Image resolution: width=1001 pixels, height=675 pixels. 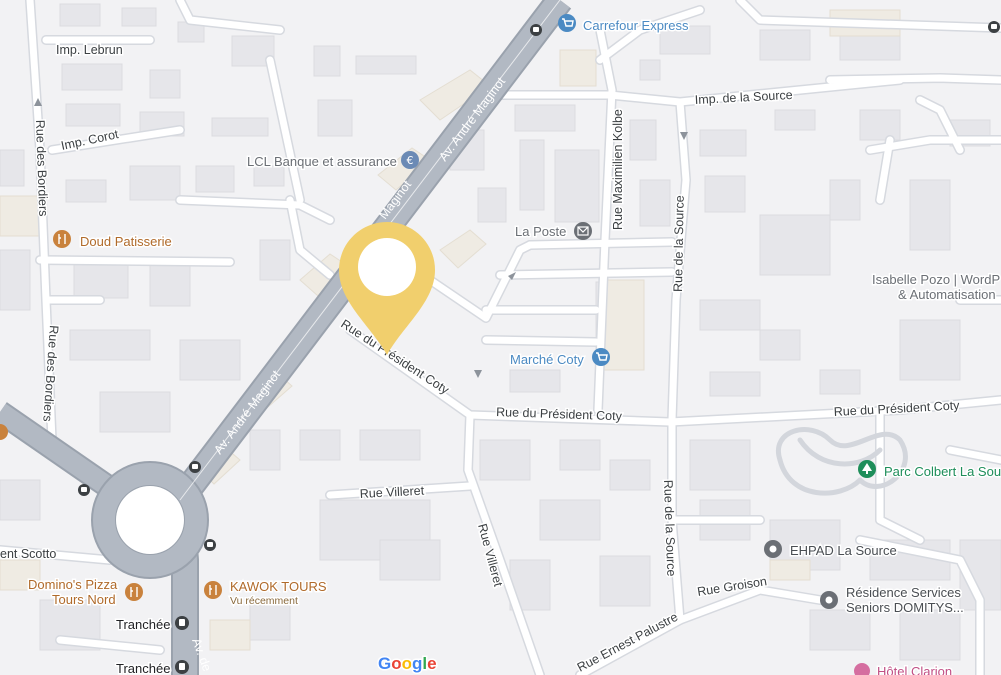 I want to click on poi-doud-label: Doud Patisserie, so click(x=126, y=241).